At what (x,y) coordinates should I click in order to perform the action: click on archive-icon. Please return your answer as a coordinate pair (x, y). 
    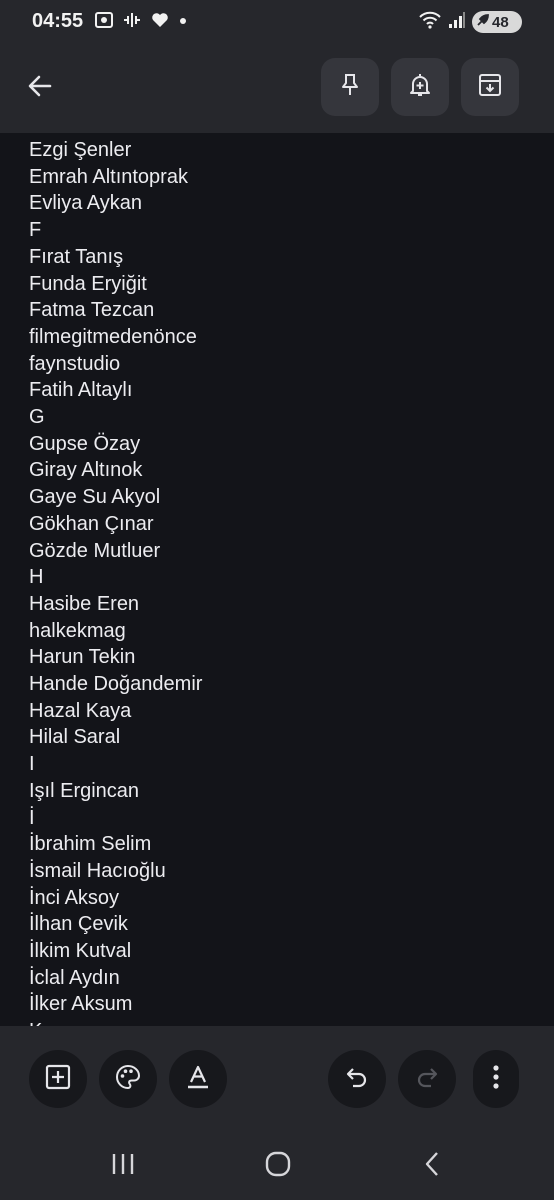
    Looking at the image, I should click on (490, 87).